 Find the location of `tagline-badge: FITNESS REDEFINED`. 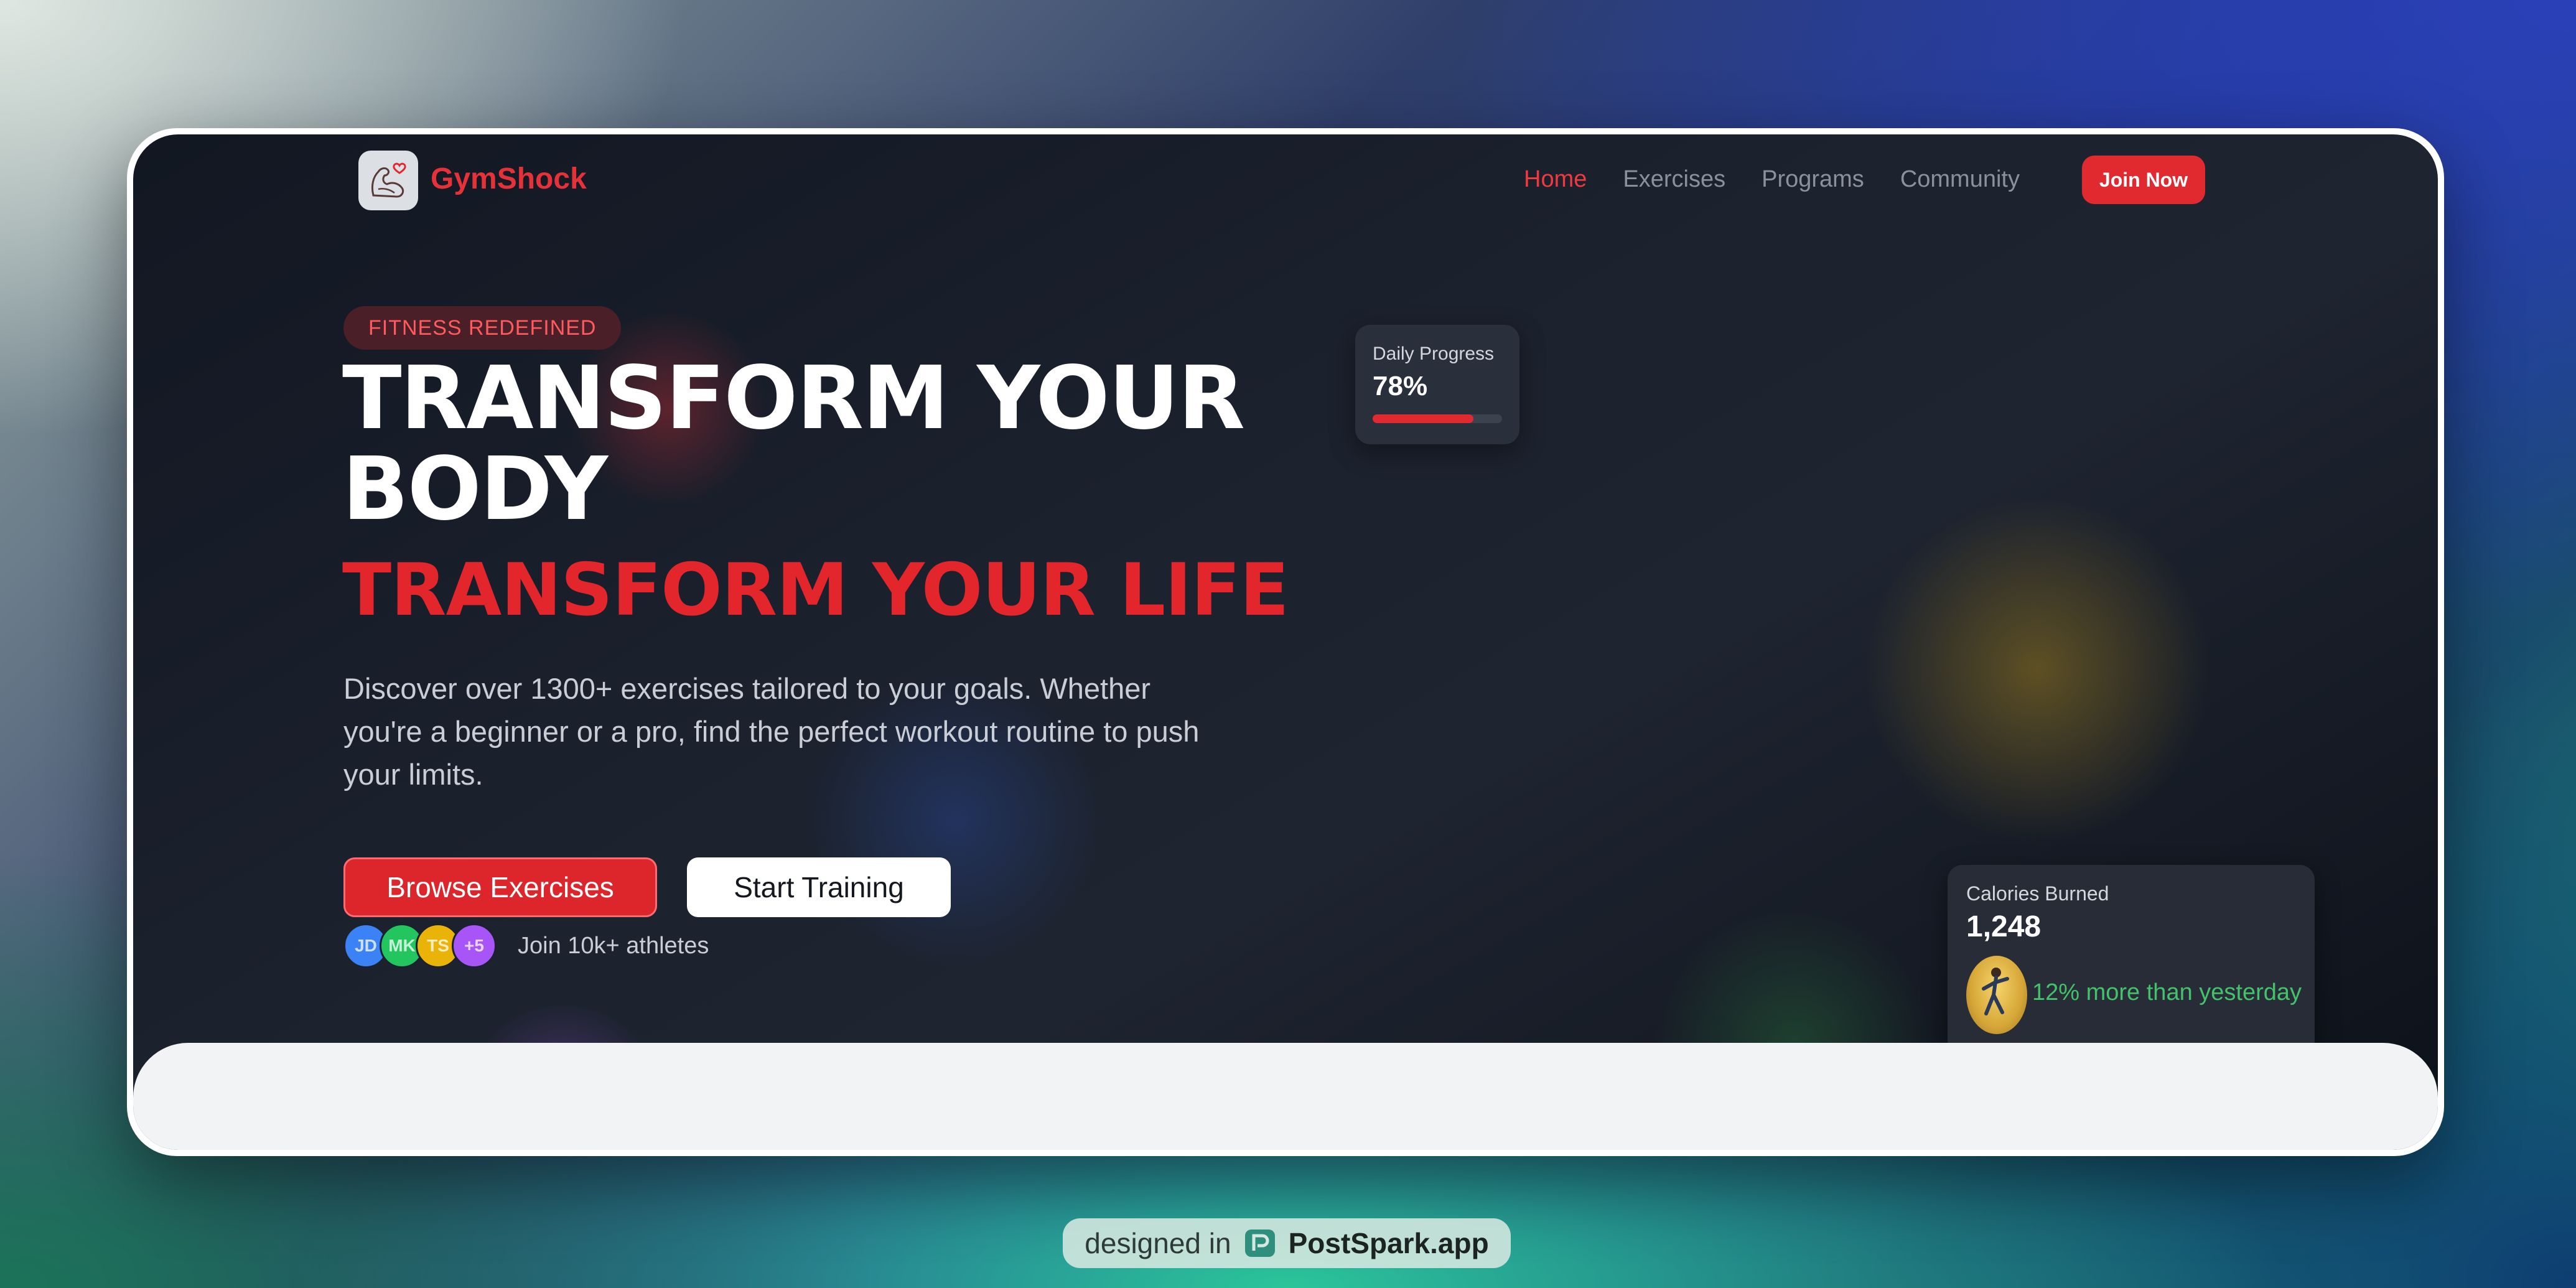

tagline-badge: FITNESS REDEFINED is located at coordinates (482, 328).